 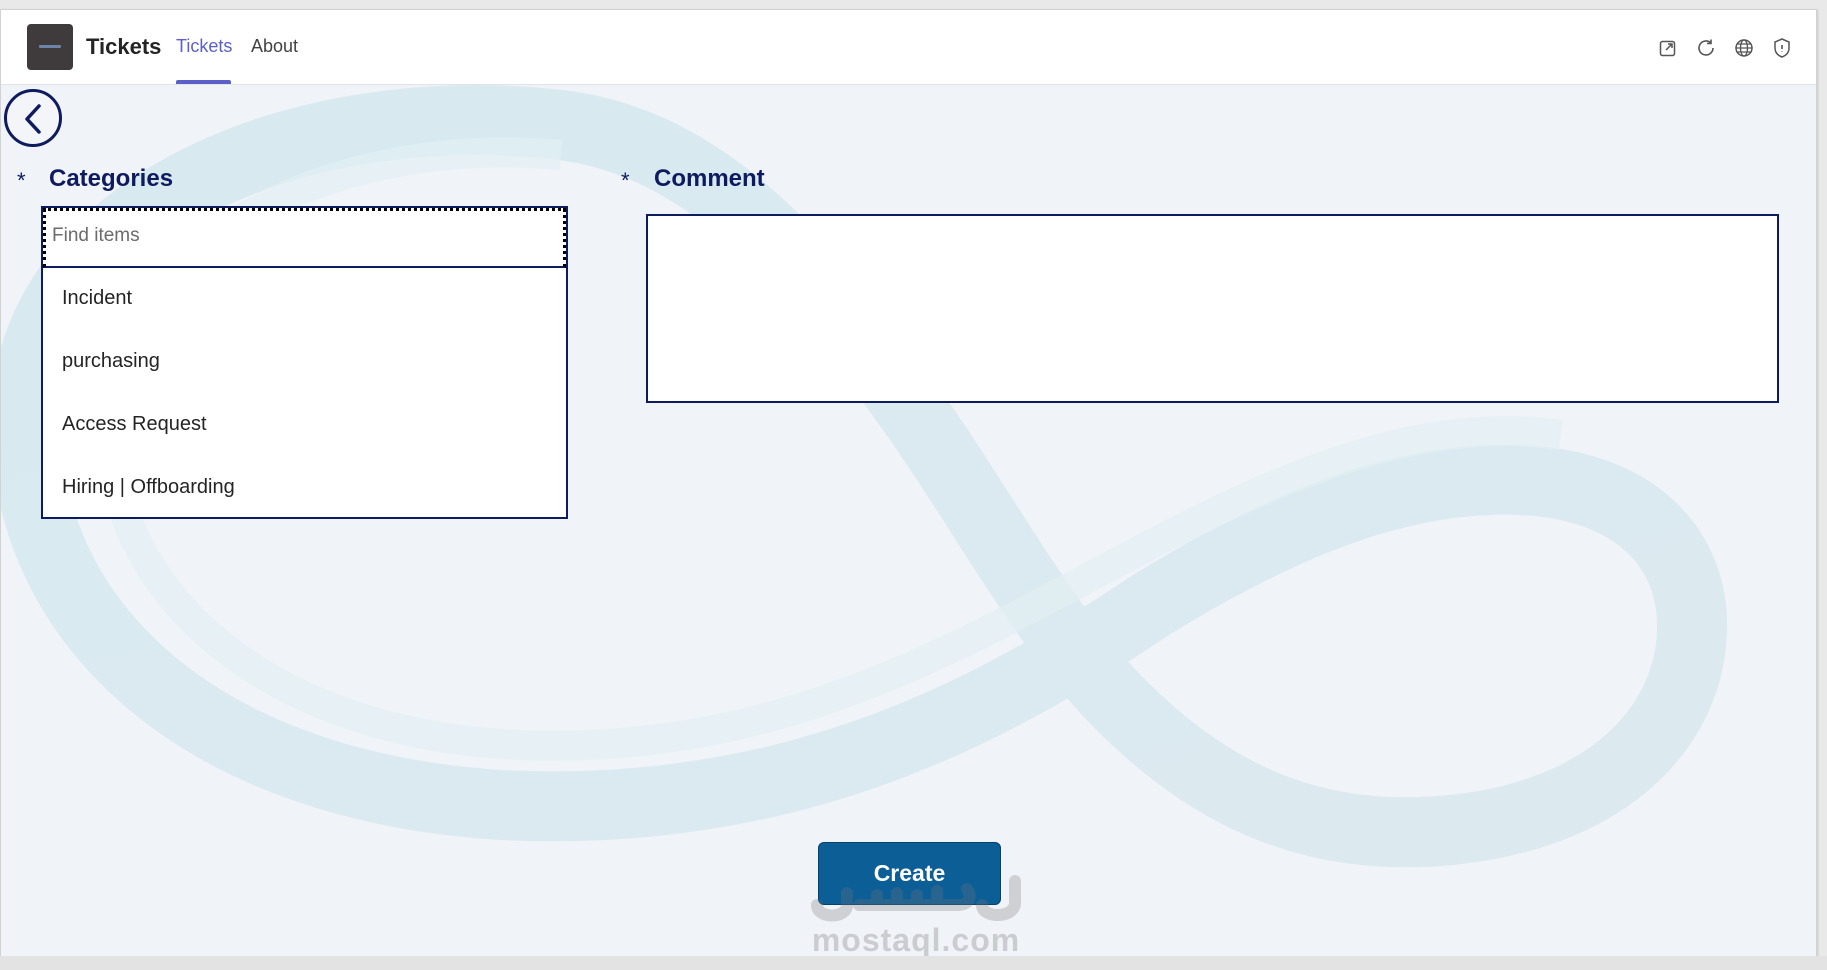 What do you see at coordinates (274, 46) in the screenshot?
I see `tab-about: About` at bounding box center [274, 46].